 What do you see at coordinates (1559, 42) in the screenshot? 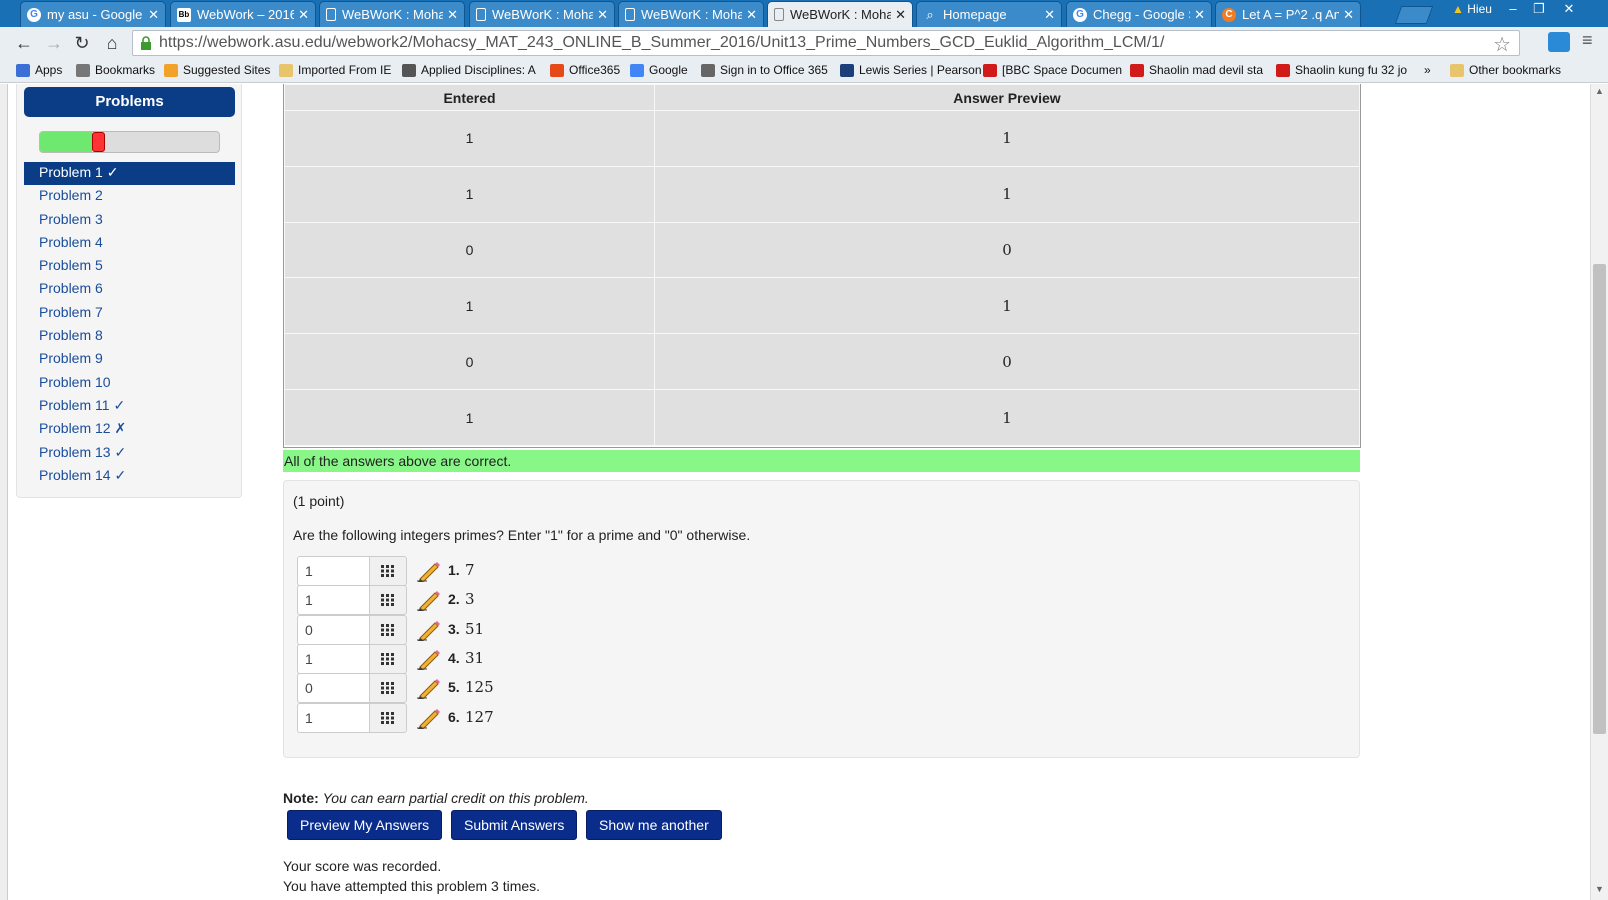
I see `extension-icon` at bounding box center [1559, 42].